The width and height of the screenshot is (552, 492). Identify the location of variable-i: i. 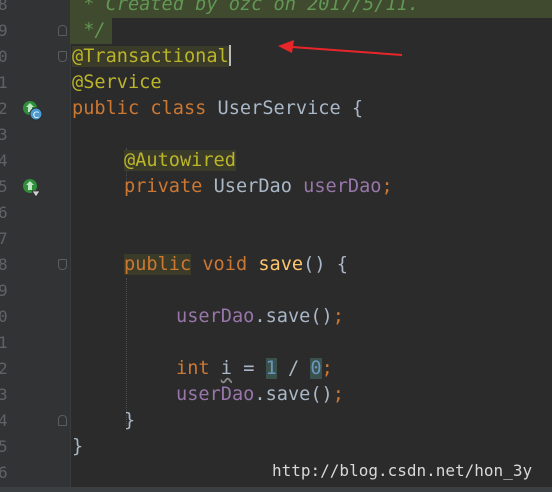
(226, 368).